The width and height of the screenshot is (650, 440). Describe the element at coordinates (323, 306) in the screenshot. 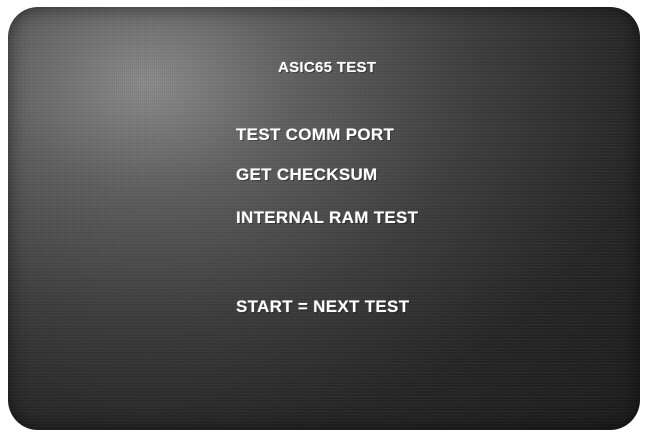

I see `next-test-instruction: START = NEXT TEST` at that location.